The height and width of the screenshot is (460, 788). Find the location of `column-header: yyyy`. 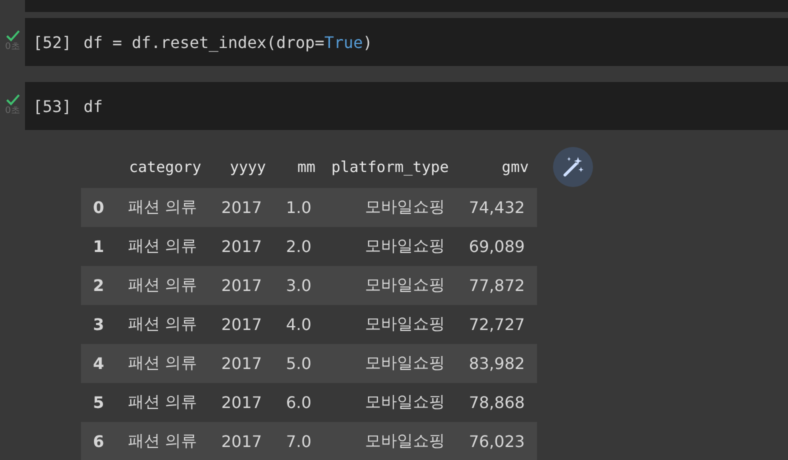

column-header: yyyy is located at coordinates (241, 167).